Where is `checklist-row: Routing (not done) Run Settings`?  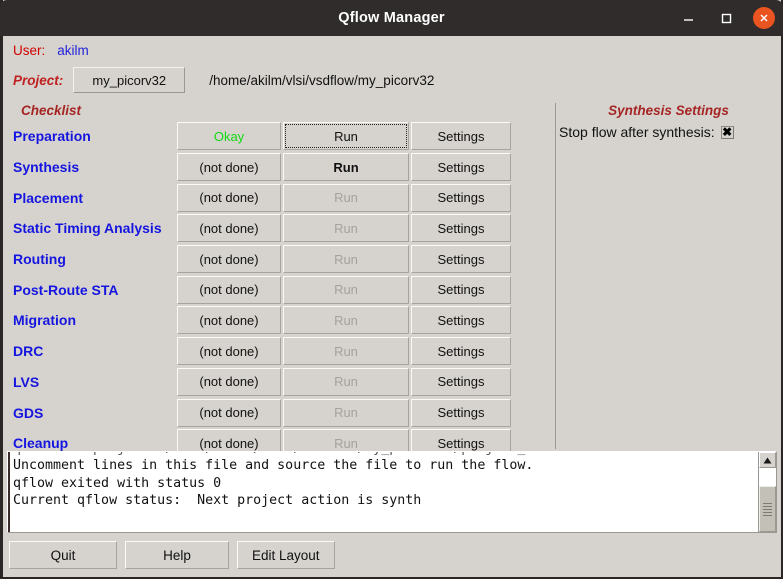
checklist-row: Routing (not done) Run Settings is located at coordinates (279, 259).